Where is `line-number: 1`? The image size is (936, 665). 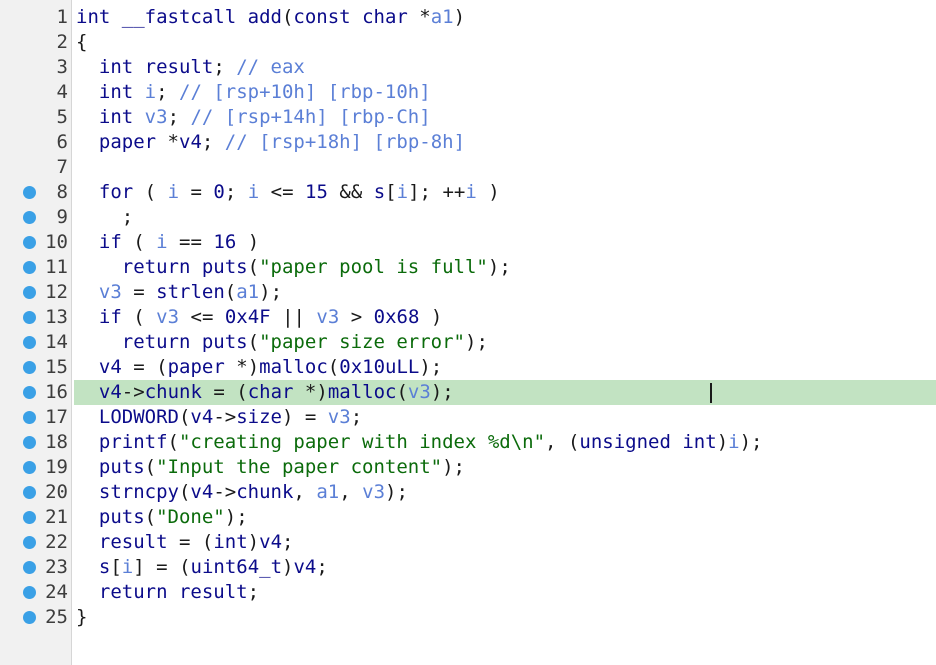
line-number: 1 is located at coordinates (62, 17).